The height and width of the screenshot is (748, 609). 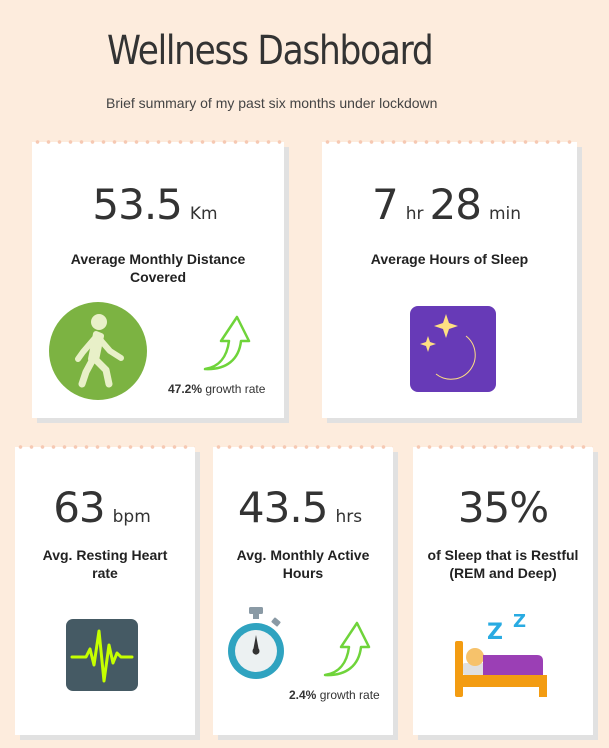 I want to click on moon-stars-icon, so click(x=453, y=349).